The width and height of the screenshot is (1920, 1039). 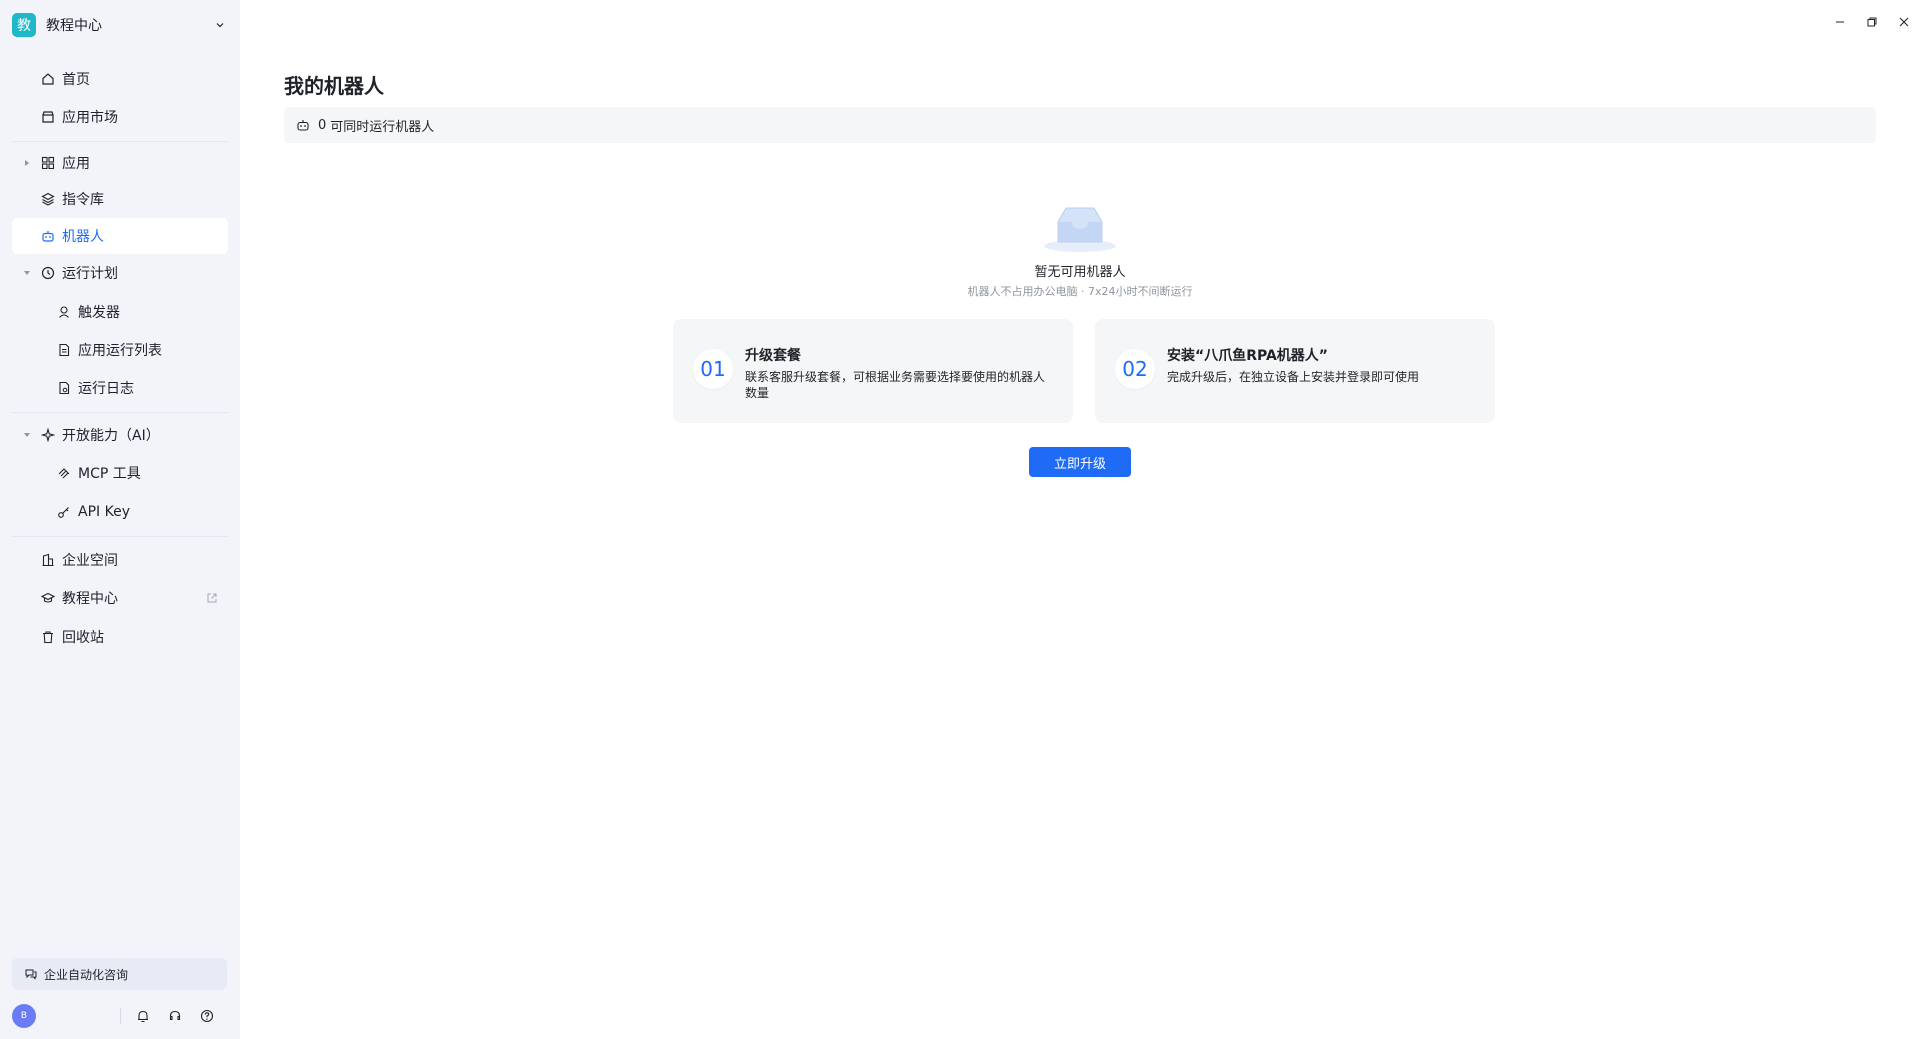 I want to click on page-title: 我的机器人, so click(x=334, y=86).